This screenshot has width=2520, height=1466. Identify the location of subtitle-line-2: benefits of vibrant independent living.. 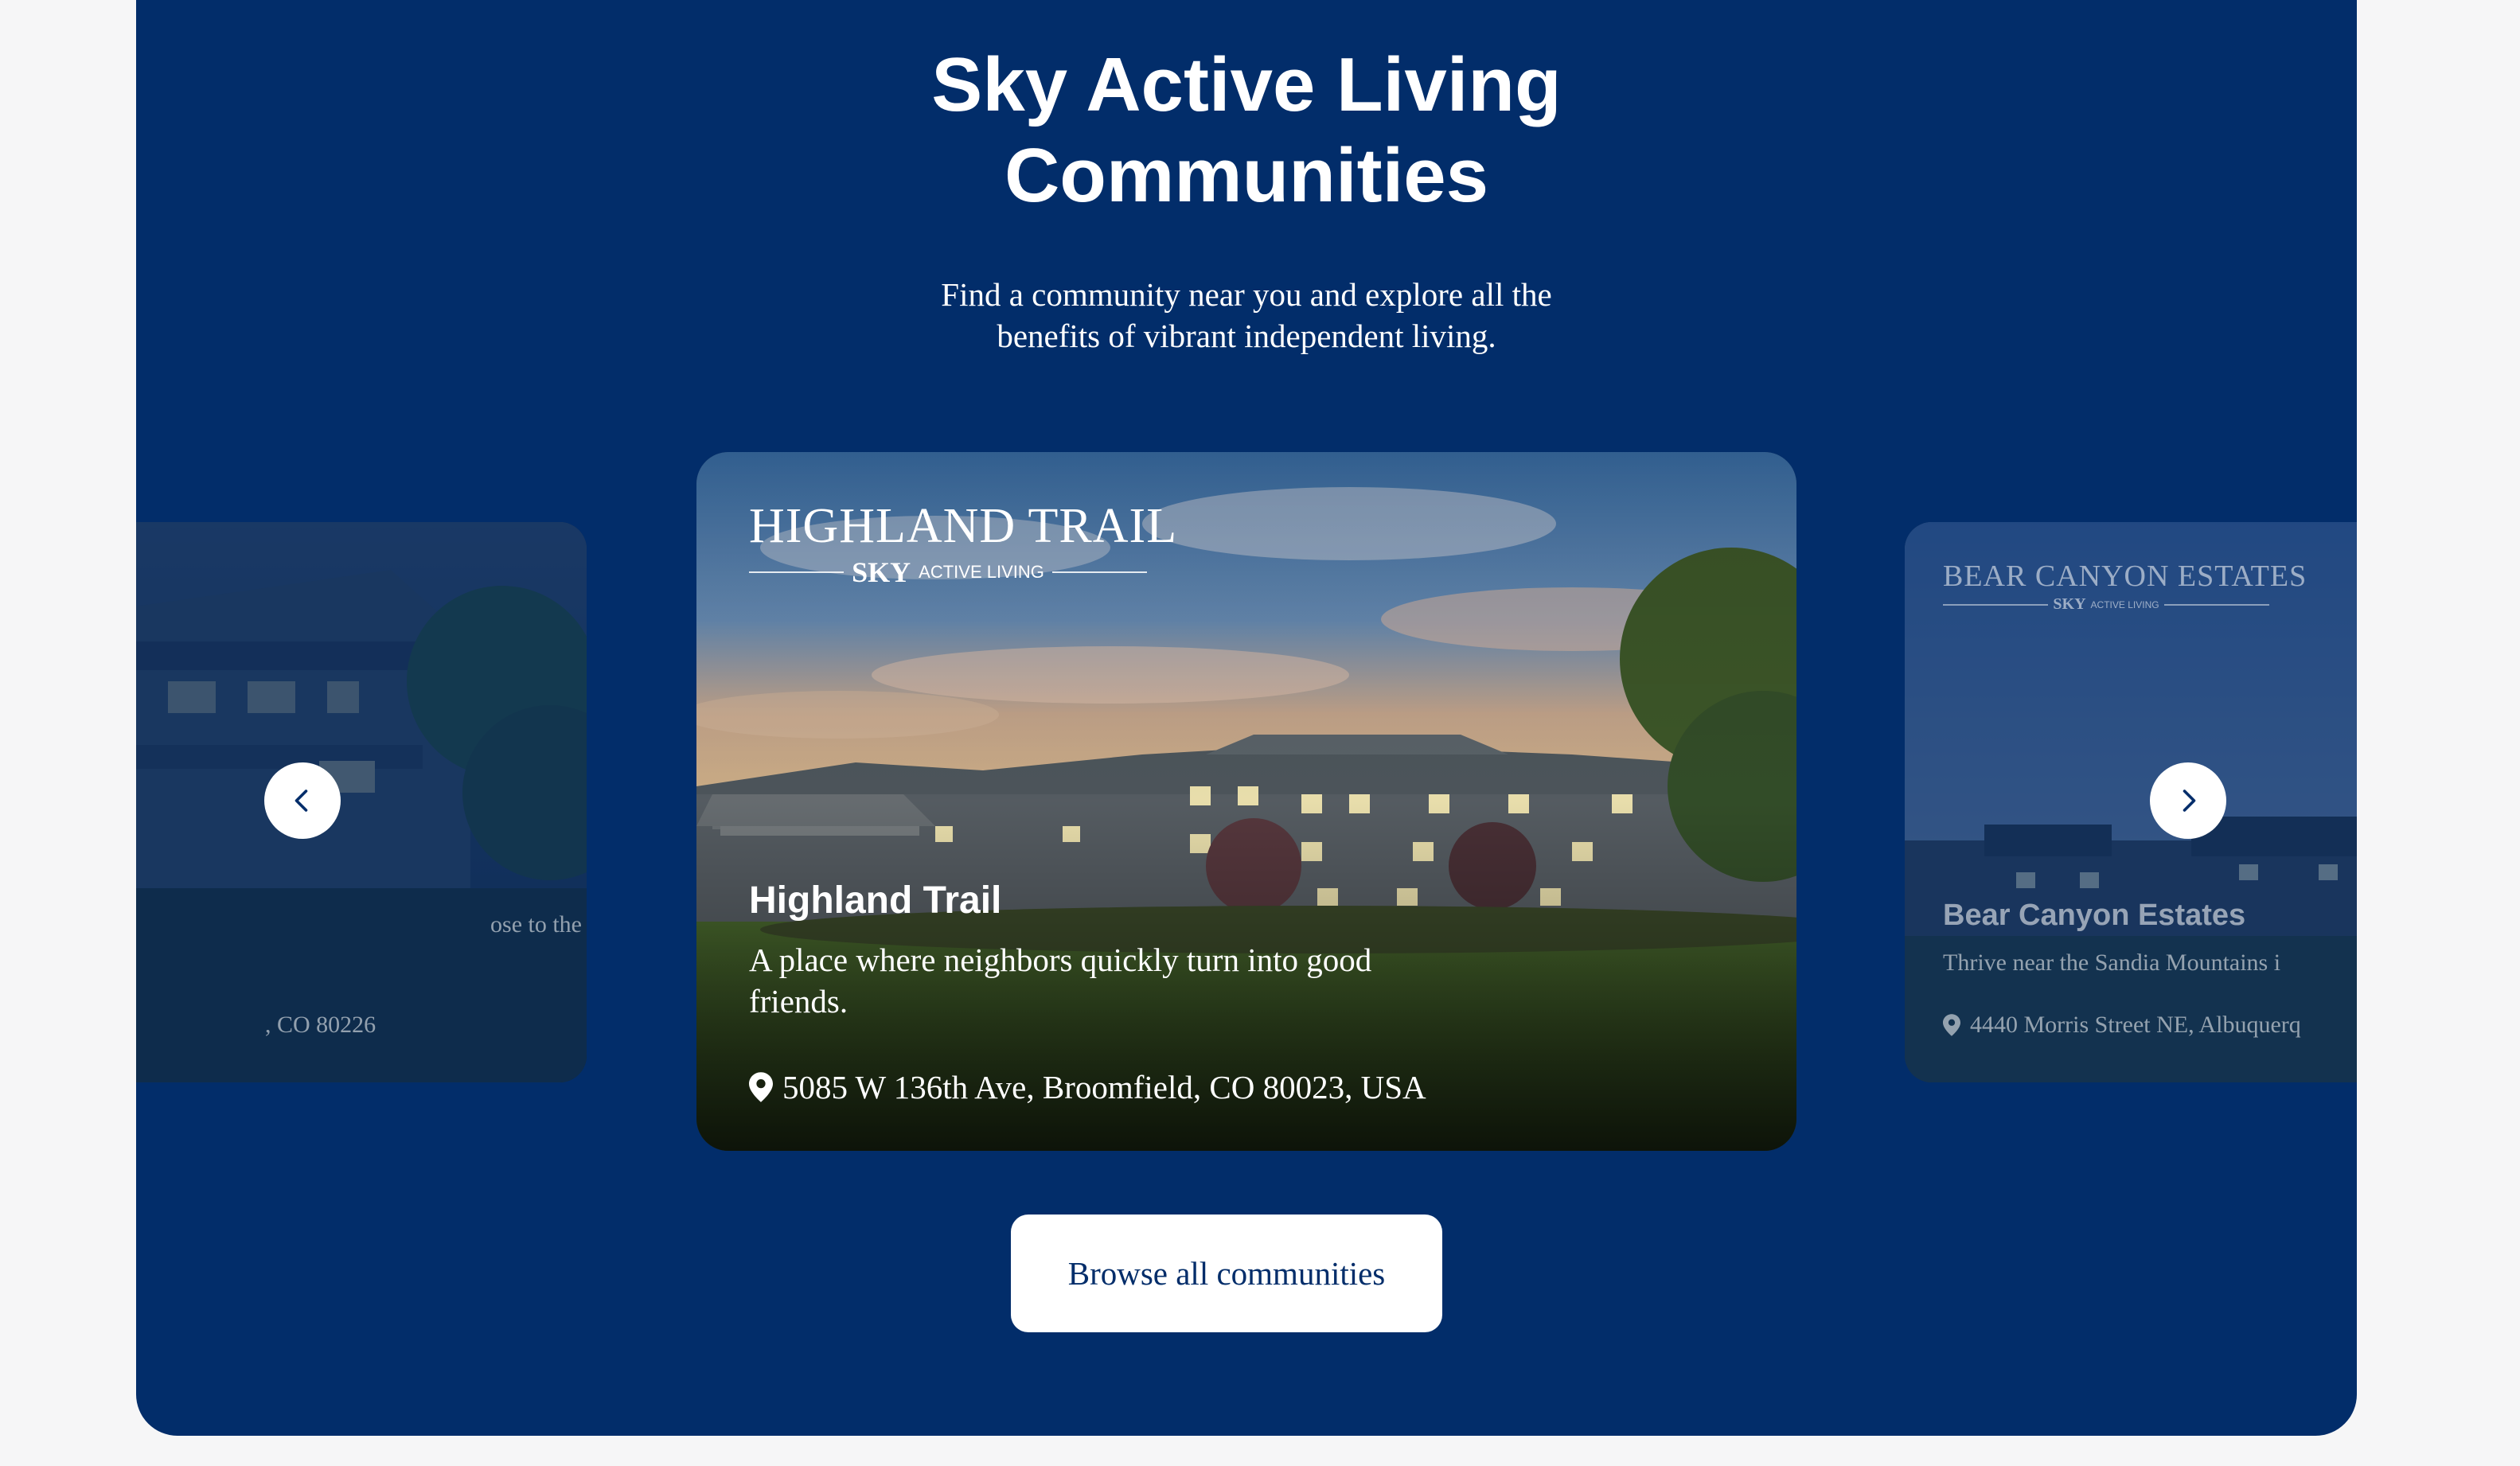
(1246, 336).